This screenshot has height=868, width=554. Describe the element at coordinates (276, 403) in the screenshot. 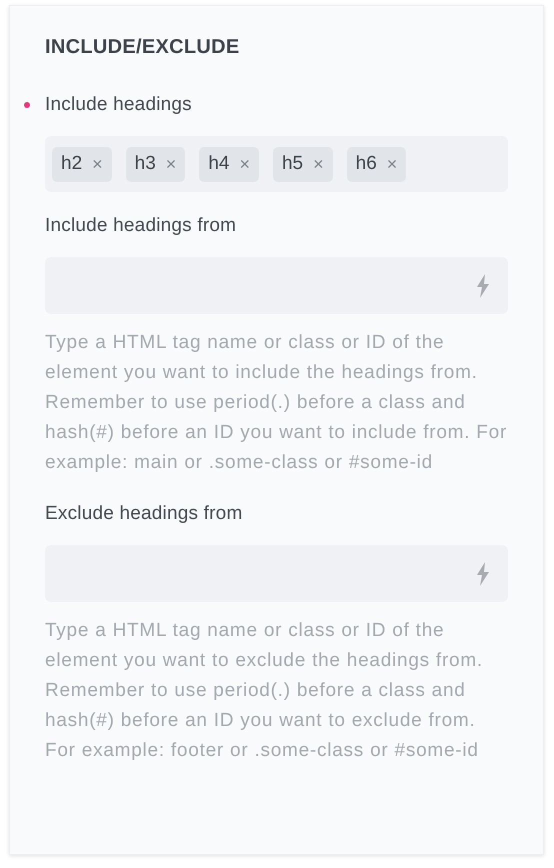

I see `help-text: Type a HTML tag name or class or ID of the element you want to include the headings from. Remember to use period(.) before a class and hash(#) before an ID you want to include from. For example: main or .some-class or #some-id` at that location.